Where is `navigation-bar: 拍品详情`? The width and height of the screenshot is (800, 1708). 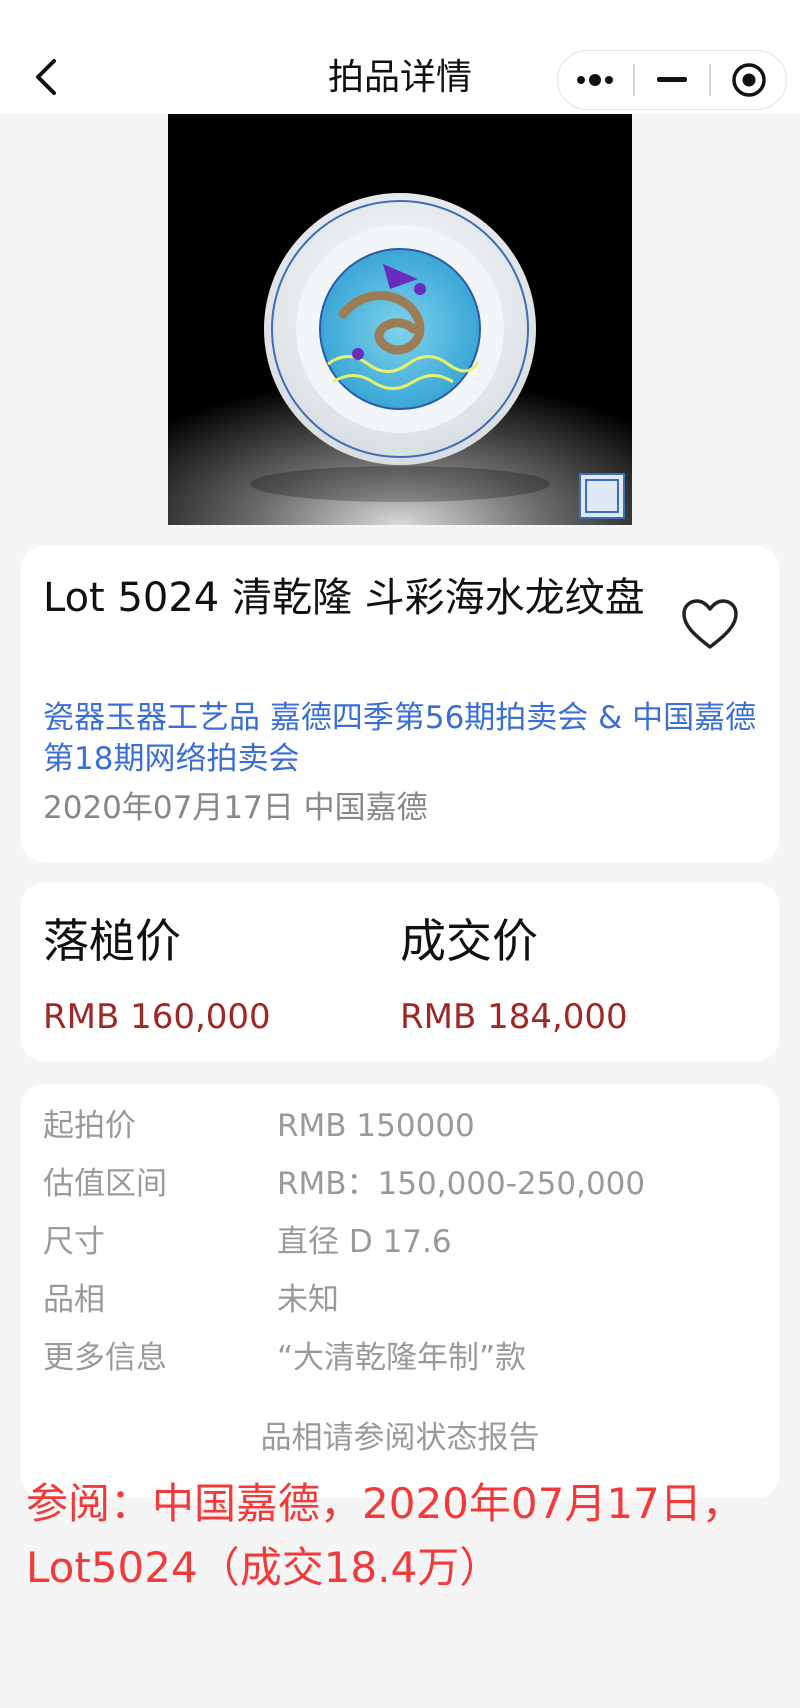 navigation-bar: 拍品详情 is located at coordinates (400, 57).